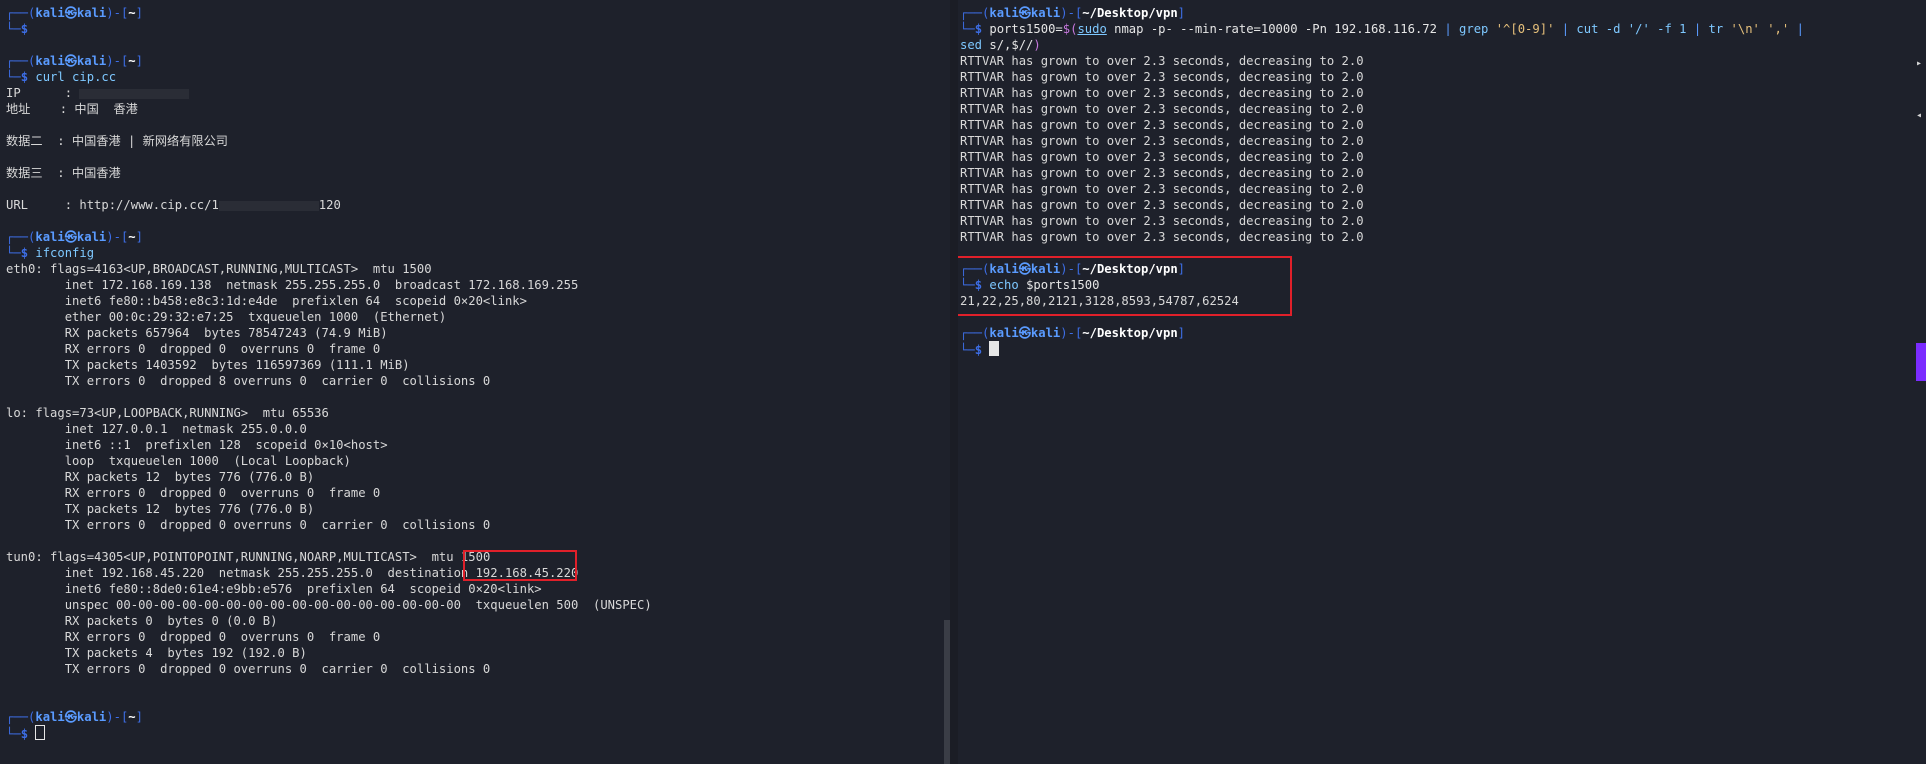  I want to click on output-line: RX packets 0 bytes 0 (0.0 B), so click(142, 621).